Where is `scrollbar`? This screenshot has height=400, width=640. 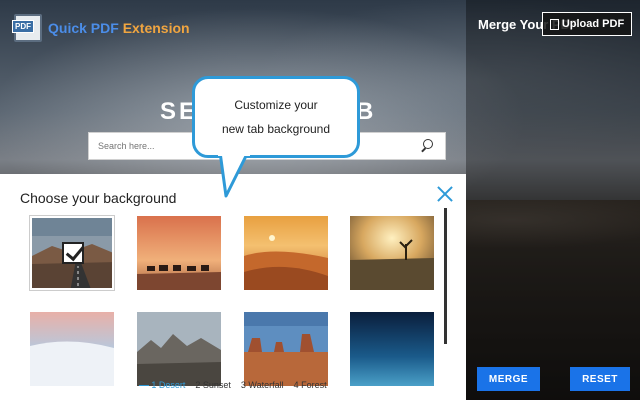
scrollbar is located at coordinates (445, 276).